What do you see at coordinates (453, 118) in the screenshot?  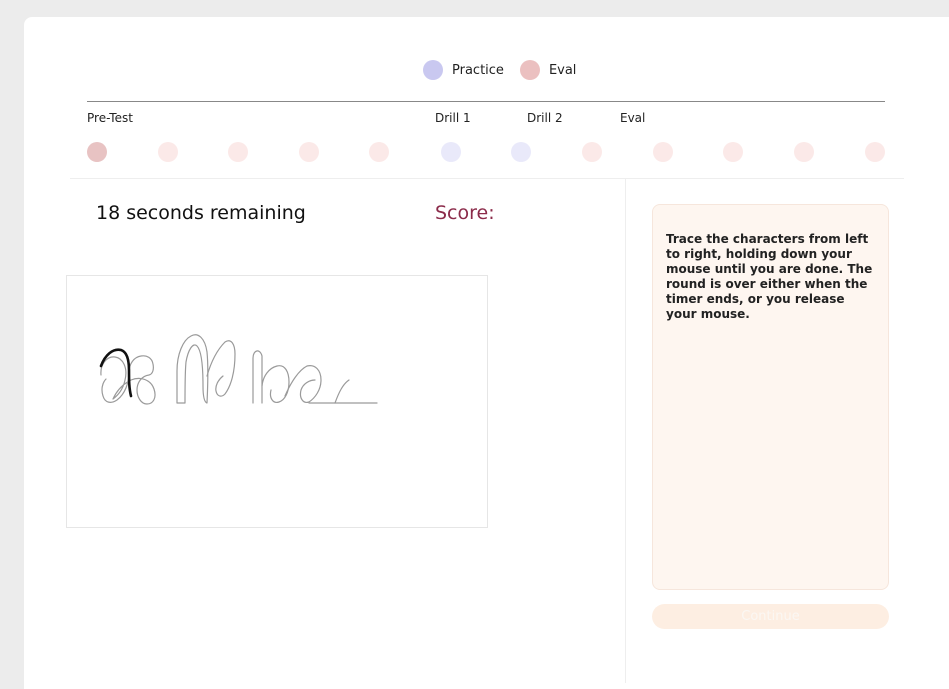 I see `stage-label-drill-1: Drill 1` at bounding box center [453, 118].